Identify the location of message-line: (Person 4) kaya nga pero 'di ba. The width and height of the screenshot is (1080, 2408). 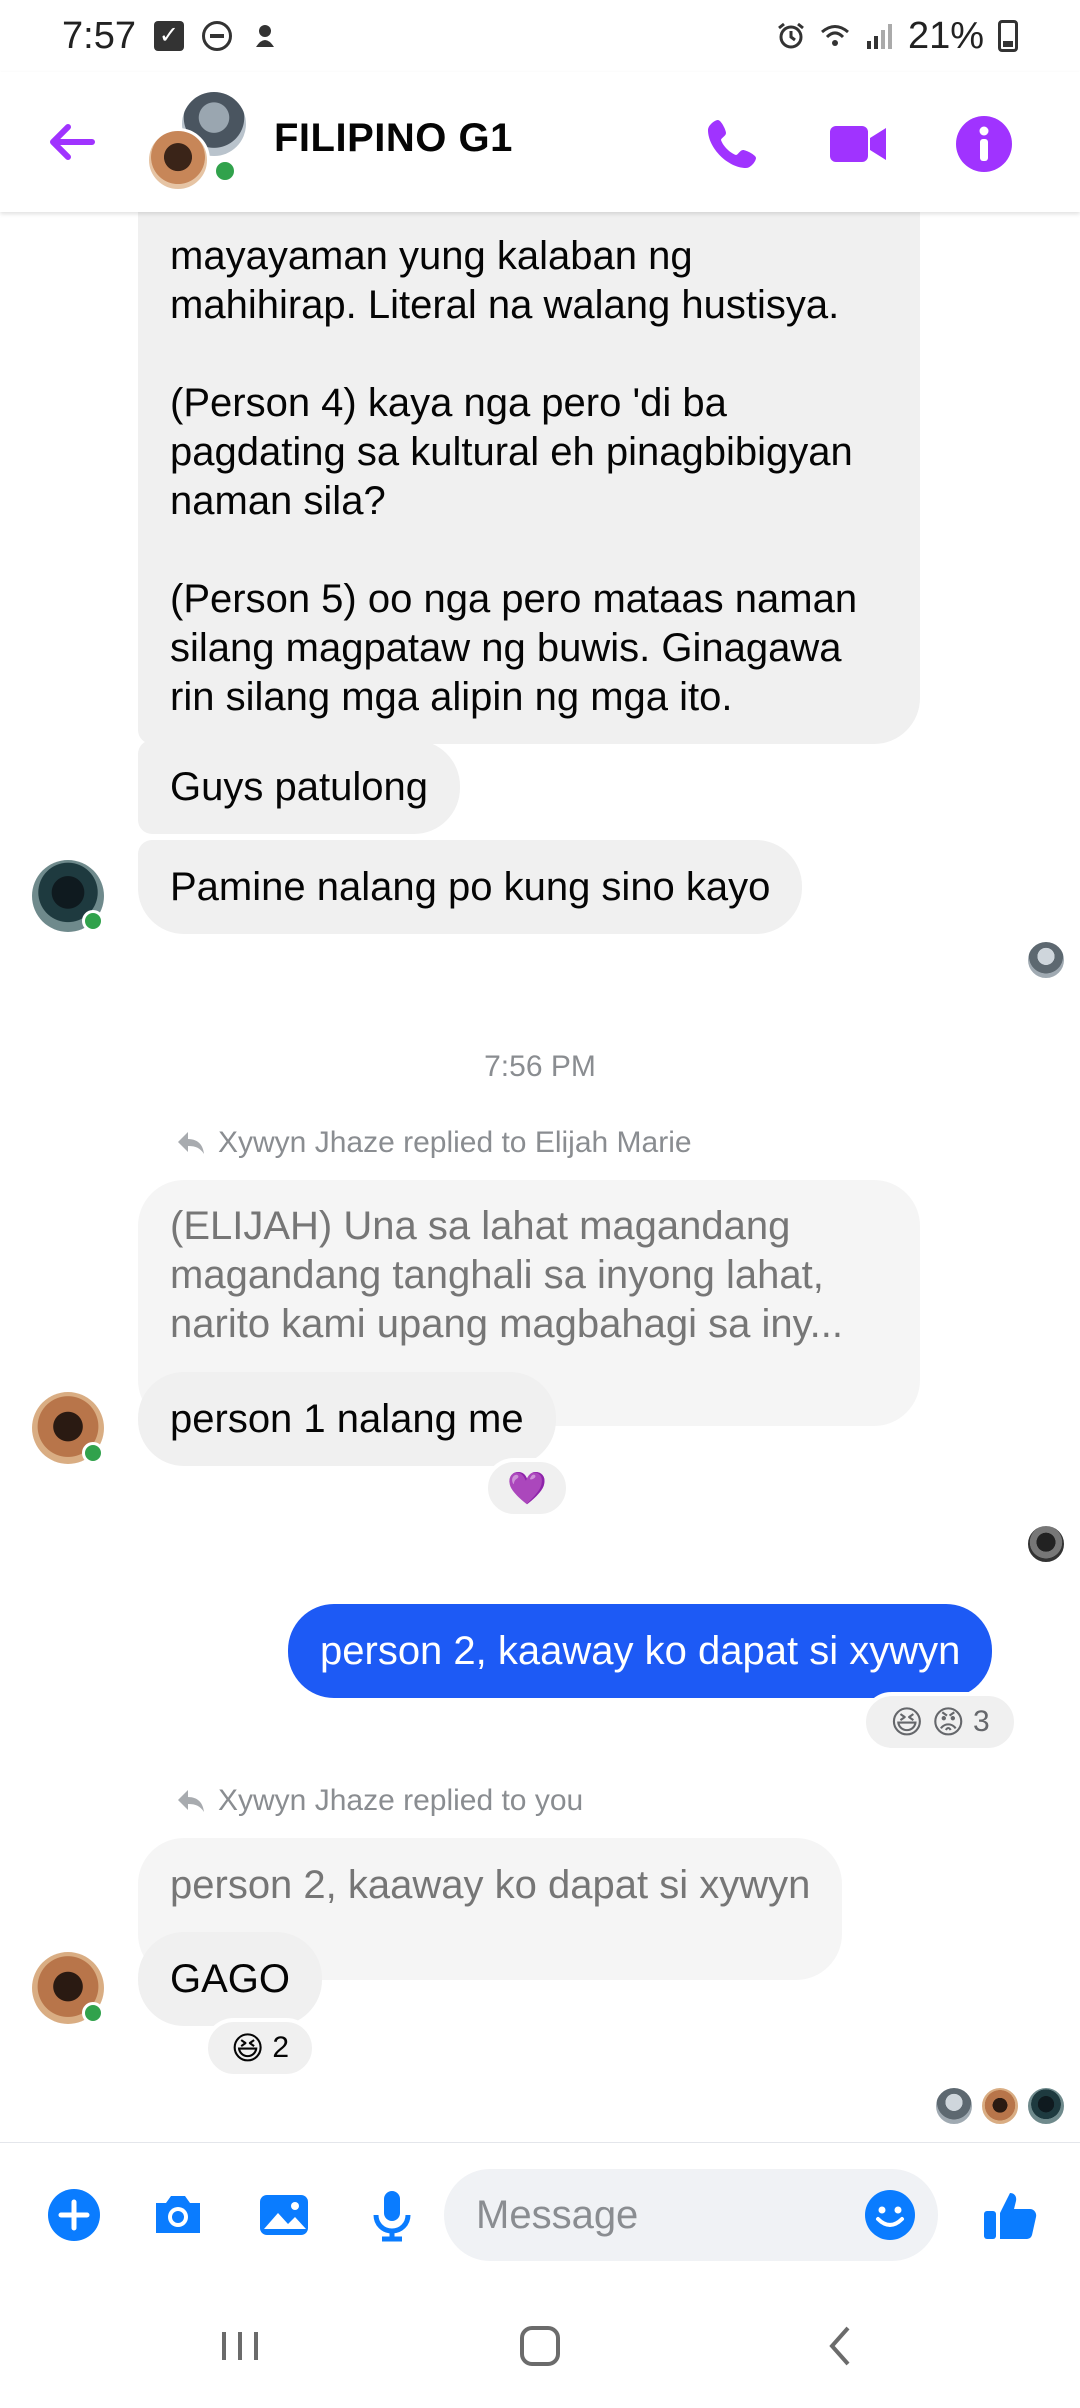
(448, 403).